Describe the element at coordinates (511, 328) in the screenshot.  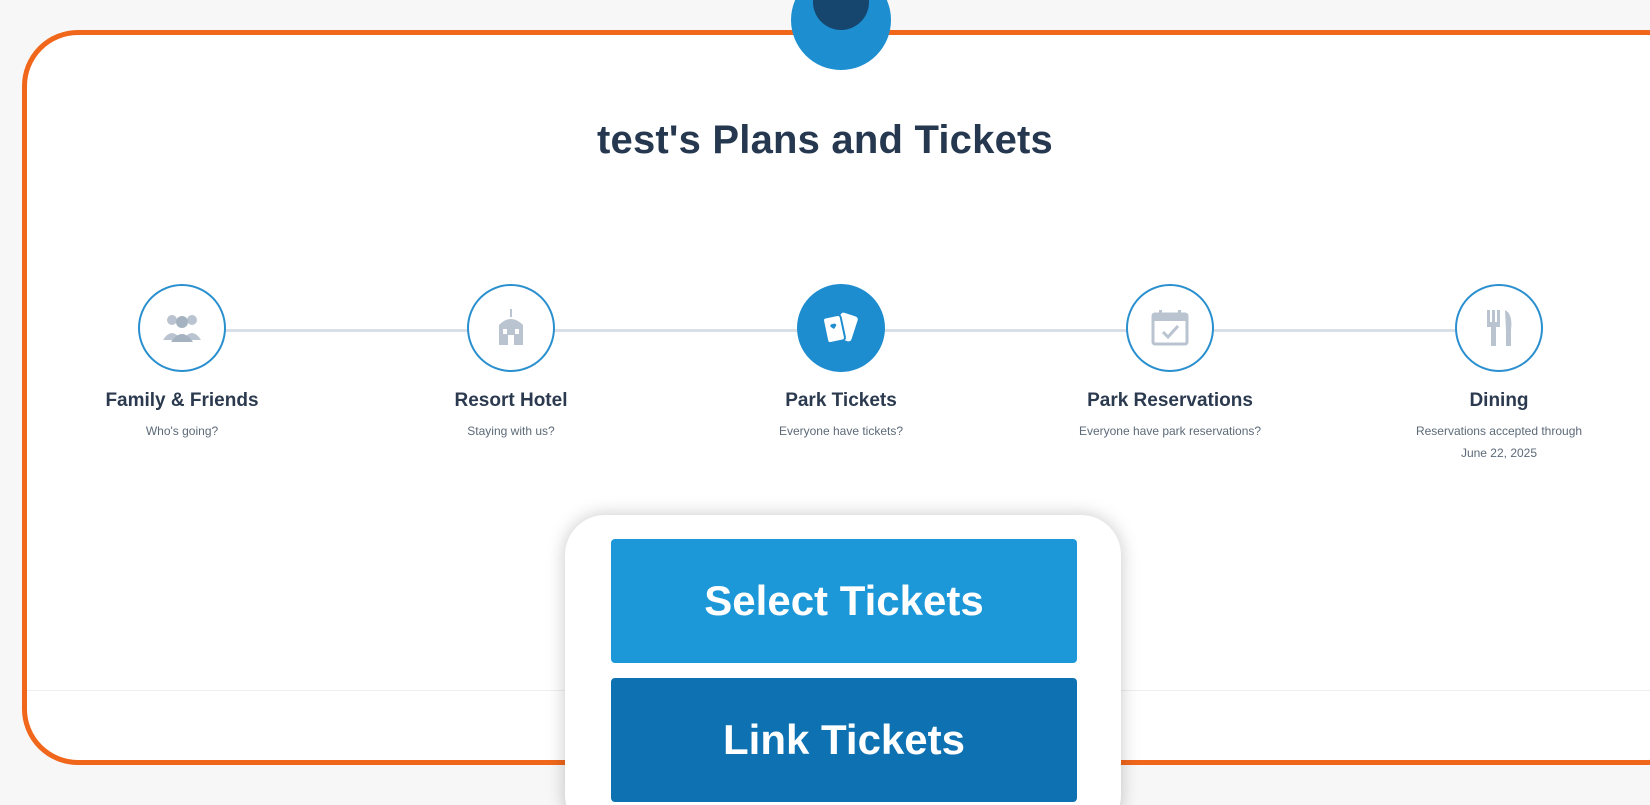
I see `hotel-icon` at that location.